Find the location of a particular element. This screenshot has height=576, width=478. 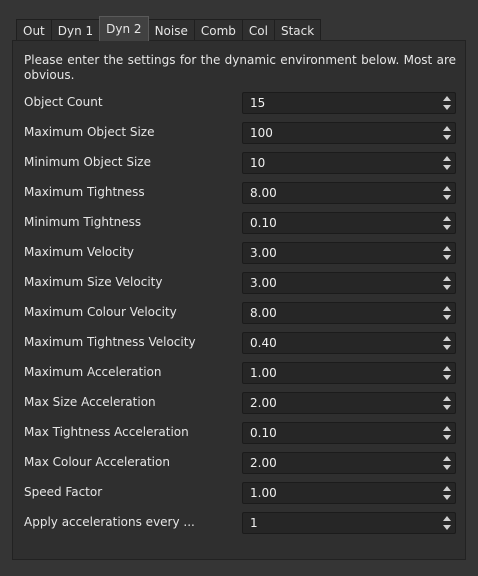

speed-factor-spinbox: 1.00 is located at coordinates (349, 493).